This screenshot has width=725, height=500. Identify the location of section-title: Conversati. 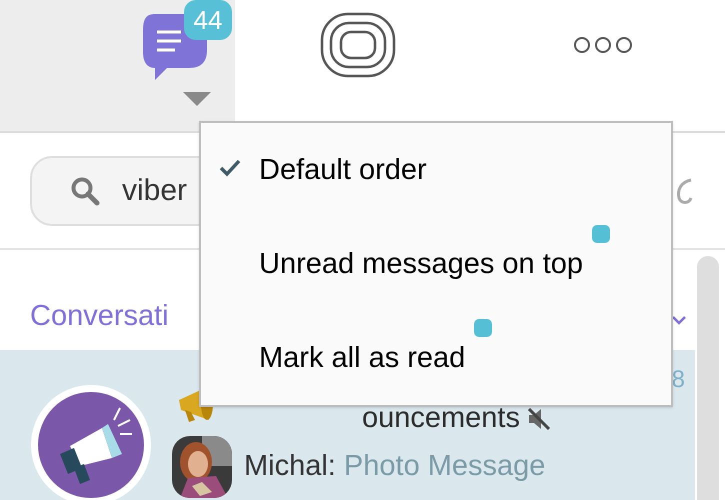
(99, 316).